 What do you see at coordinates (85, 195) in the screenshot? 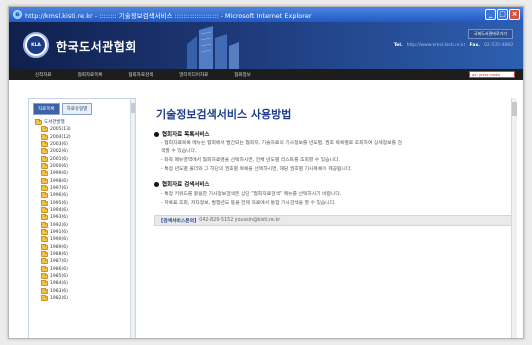
I see `tree-item: 1996(6)` at bounding box center [85, 195].